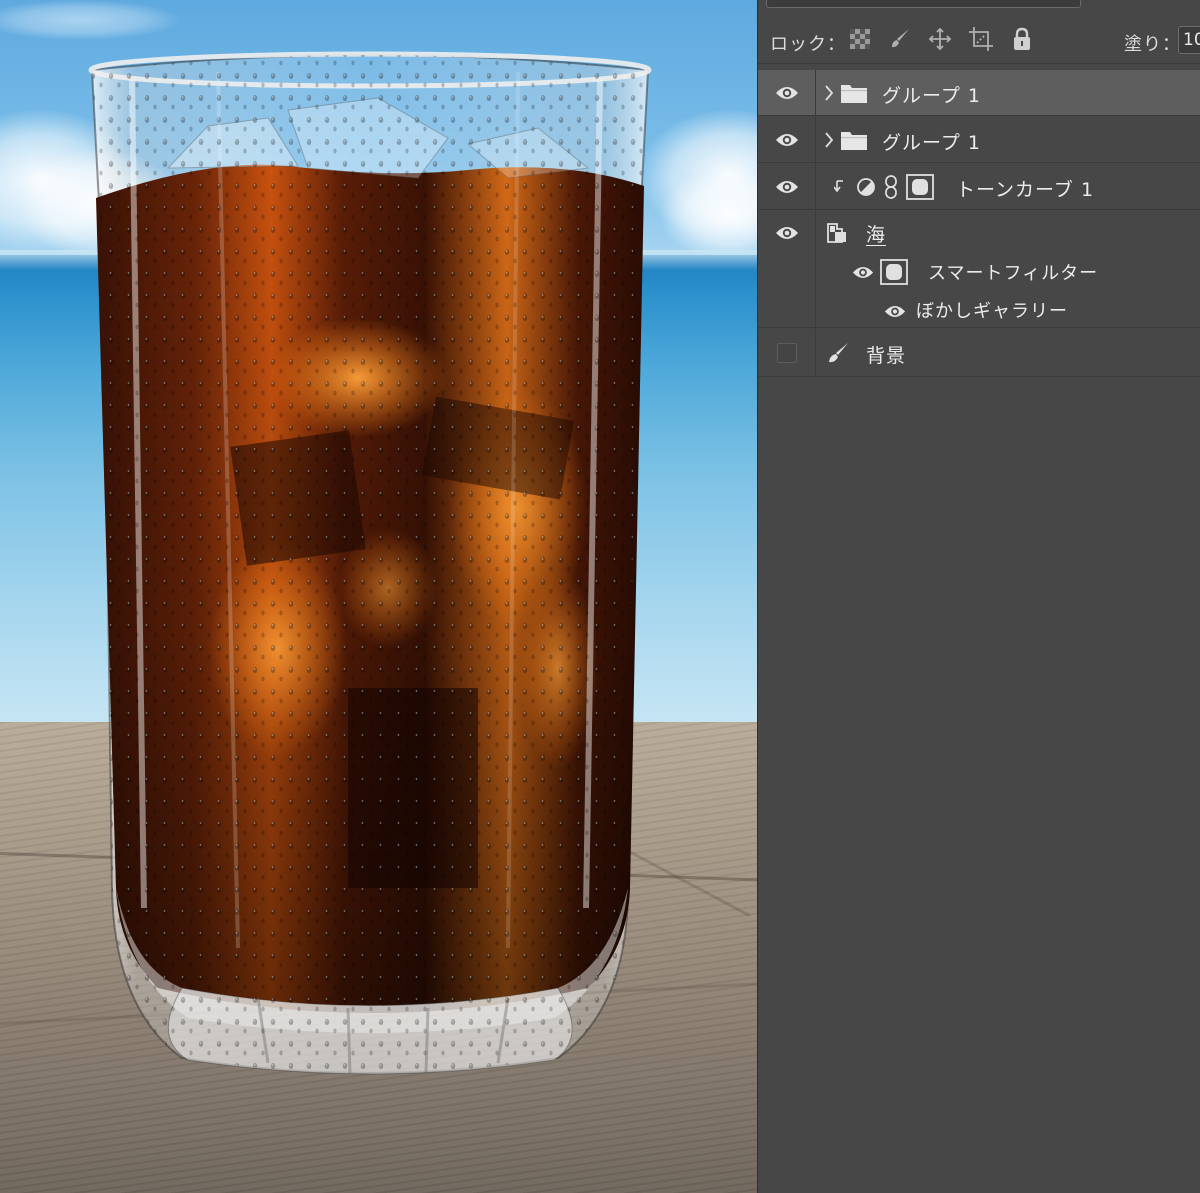 Image resolution: width=1200 pixels, height=1193 pixels. What do you see at coordinates (1008, 352) in the screenshot?
I see `layer-content: 背景` at bounding box center [1008, 352].